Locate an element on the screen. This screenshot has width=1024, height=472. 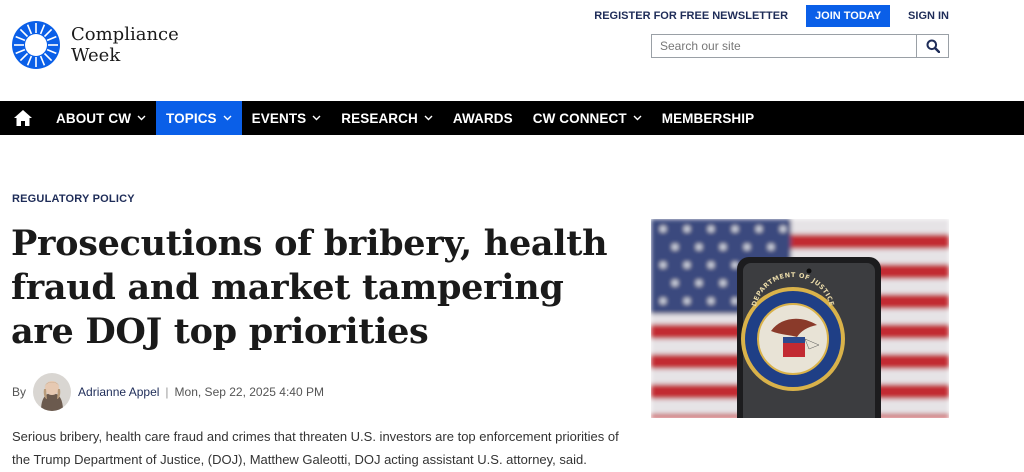
search-button is located at coordinates (932, 46).